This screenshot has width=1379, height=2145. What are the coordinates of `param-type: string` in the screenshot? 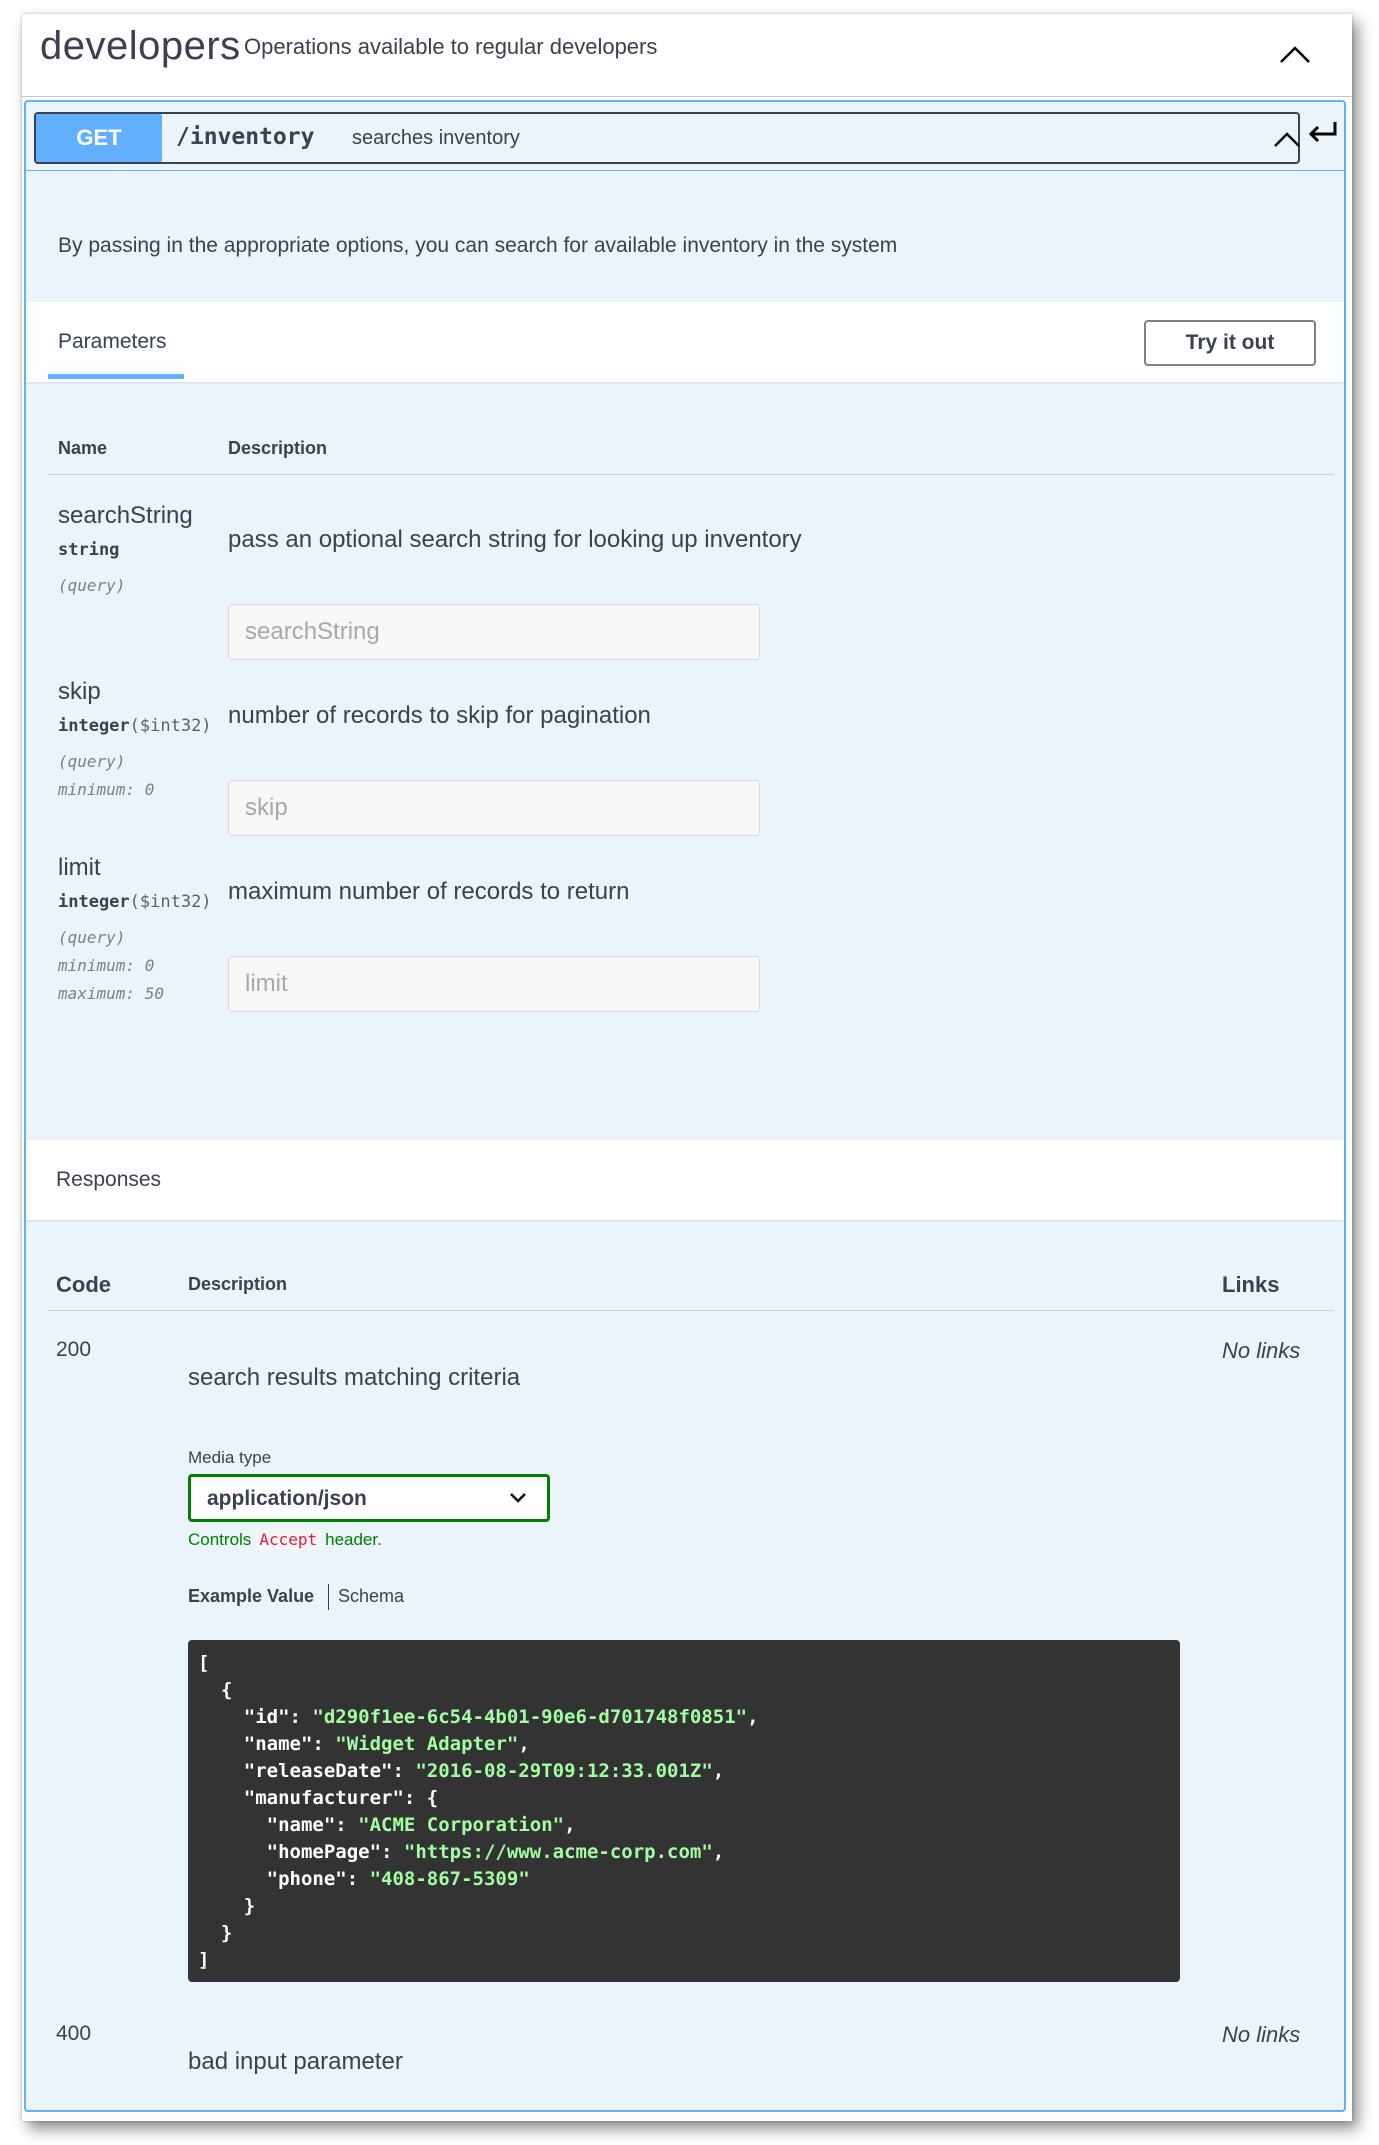 It's located at (88, 550).